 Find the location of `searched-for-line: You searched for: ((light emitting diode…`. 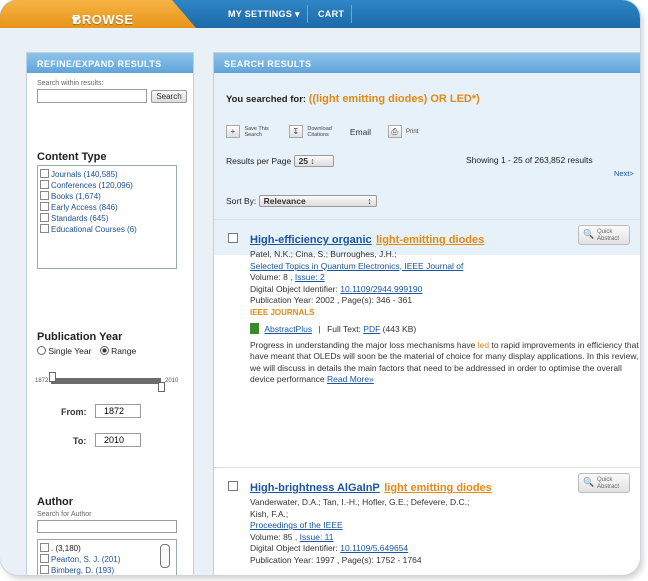

searched-for-line: You searched for: ((light emitting diode… is located at coordinates (353, 99).